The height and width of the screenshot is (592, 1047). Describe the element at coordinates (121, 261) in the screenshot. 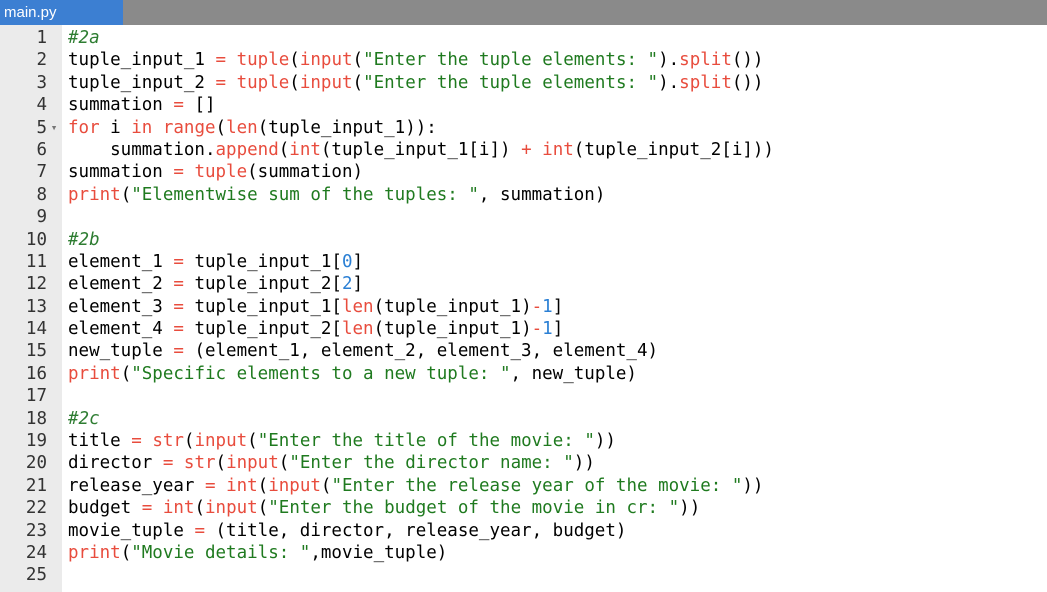

I see `code-token: element_1` at that location.